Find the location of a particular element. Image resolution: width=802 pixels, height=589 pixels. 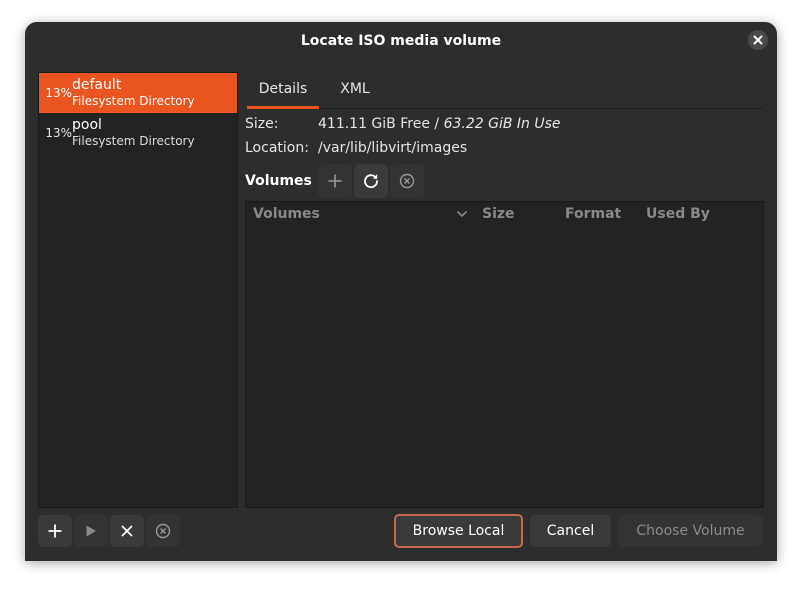

size-used-value: 63.22 GiB In Use is located at coordinates (502, 124).